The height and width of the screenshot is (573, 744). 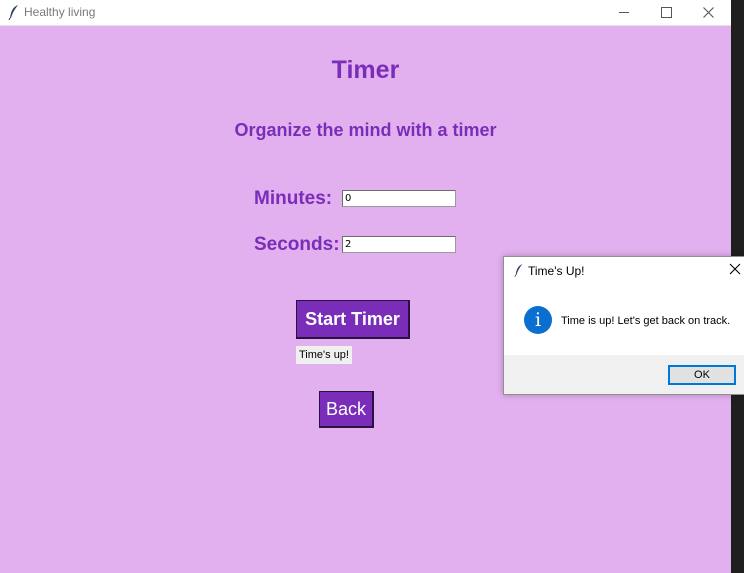 I want to click on minimize-button, so click(x=624, y=12).